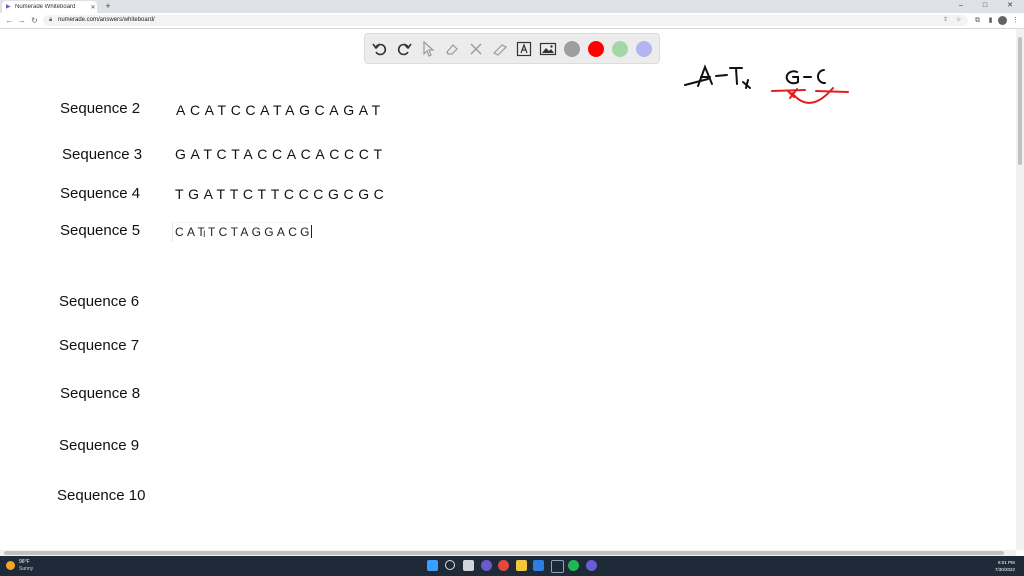 The image size is (1024, 576). I want to click on tab-title: Numerade Whiteboard, so click(45, 7).